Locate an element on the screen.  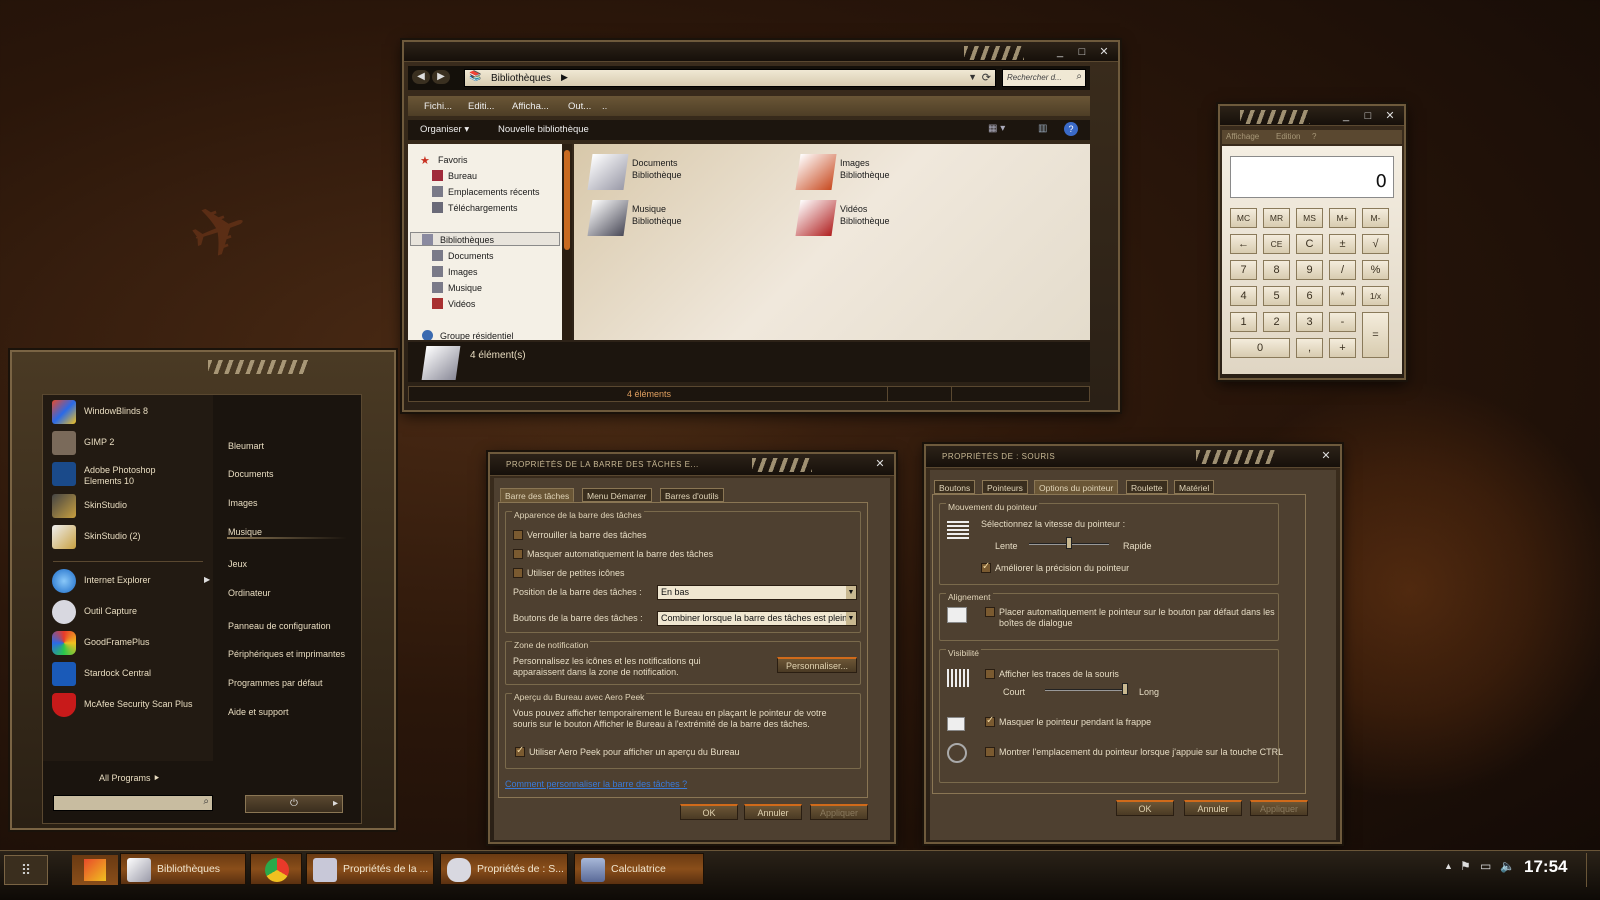
nav-recent: Emplacements récents is located at coordinates (494, 192).